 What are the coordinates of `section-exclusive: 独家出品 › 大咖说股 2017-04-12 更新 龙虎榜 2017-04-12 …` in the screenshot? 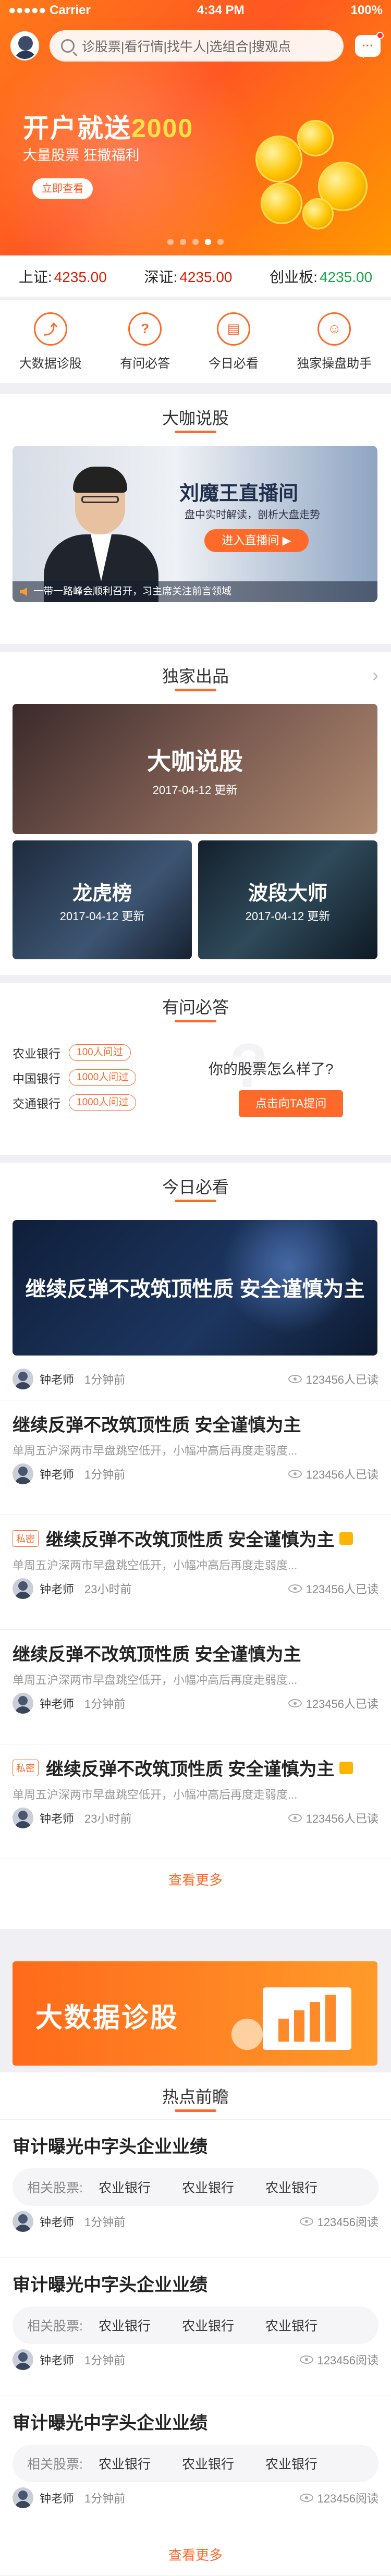 It's located at (195, 813).